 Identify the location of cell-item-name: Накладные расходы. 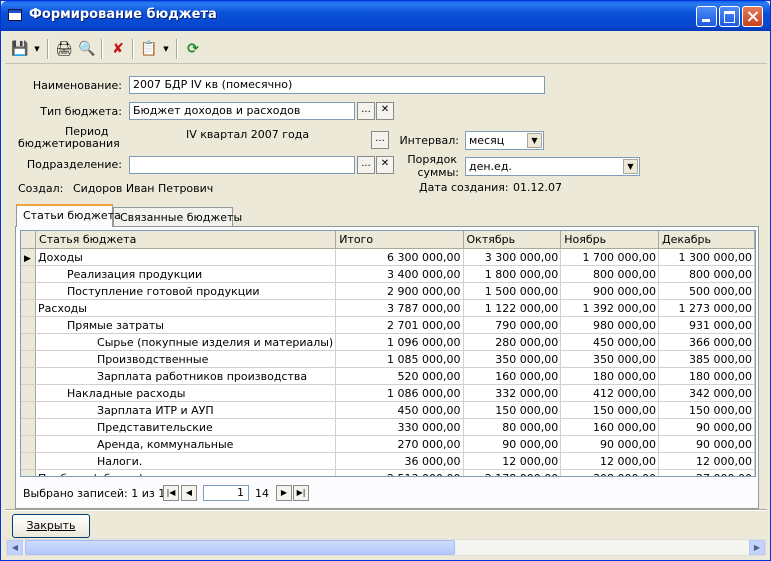
(186, 393).